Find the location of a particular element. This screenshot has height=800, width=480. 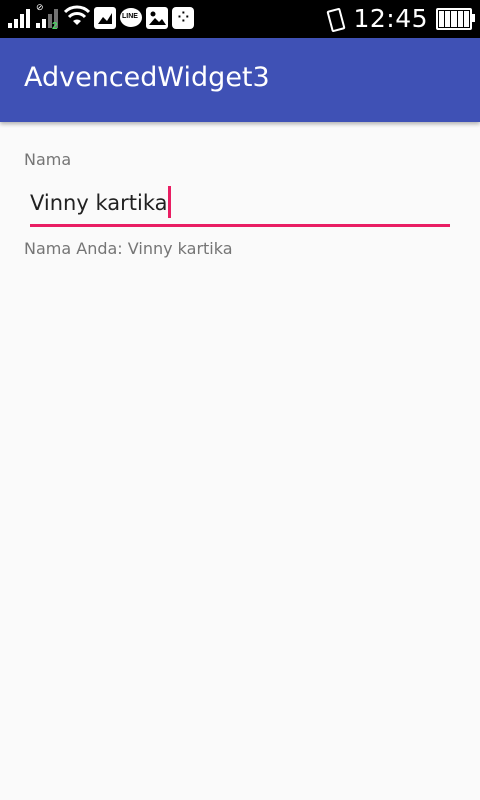

status-bar-left: ⊘ 2 is located at coordinates (101, 17).